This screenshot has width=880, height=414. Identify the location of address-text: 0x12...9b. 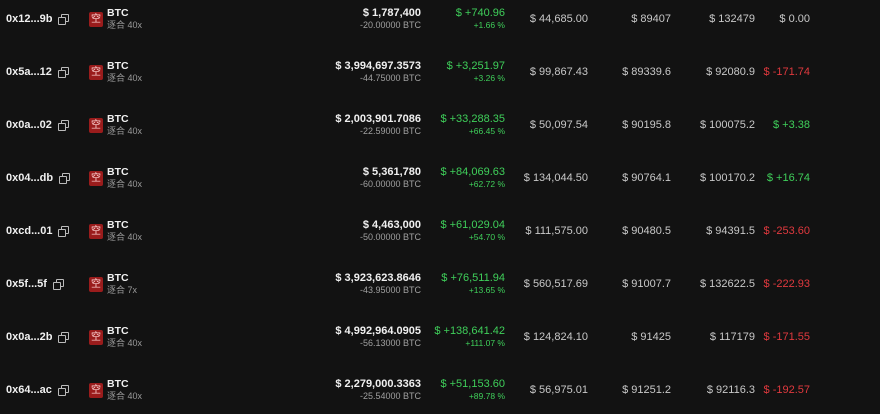
(29, 19).